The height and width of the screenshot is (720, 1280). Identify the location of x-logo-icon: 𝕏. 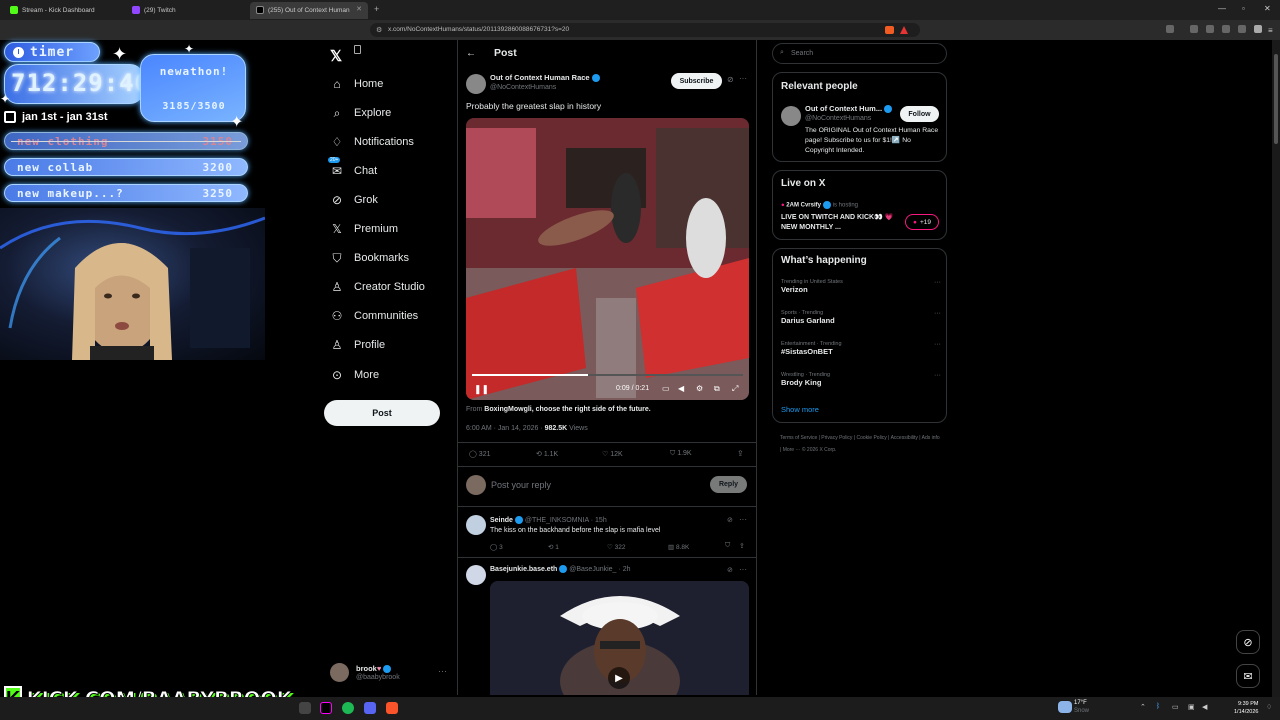
(336, 56).